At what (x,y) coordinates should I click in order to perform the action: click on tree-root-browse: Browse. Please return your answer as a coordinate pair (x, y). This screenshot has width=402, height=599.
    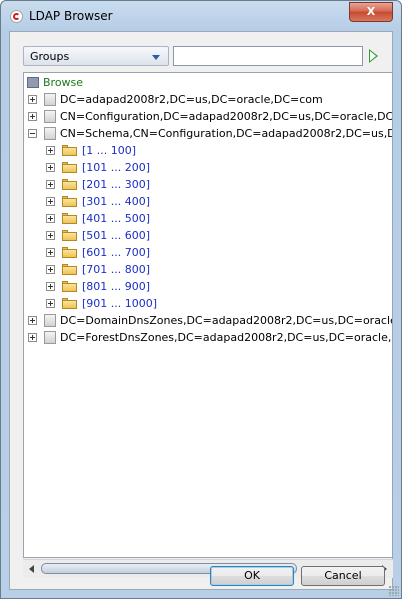
    Looking at the image, I should click on (208, 82).